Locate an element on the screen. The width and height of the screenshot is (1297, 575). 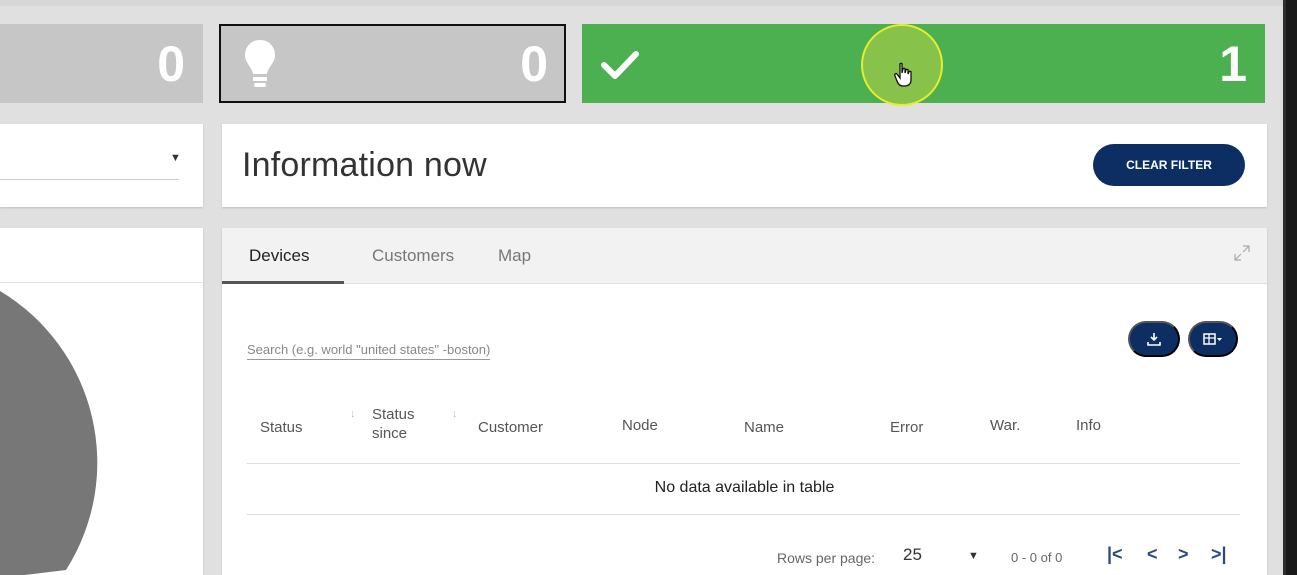
download-icon is located at coordinates (1154, 339).